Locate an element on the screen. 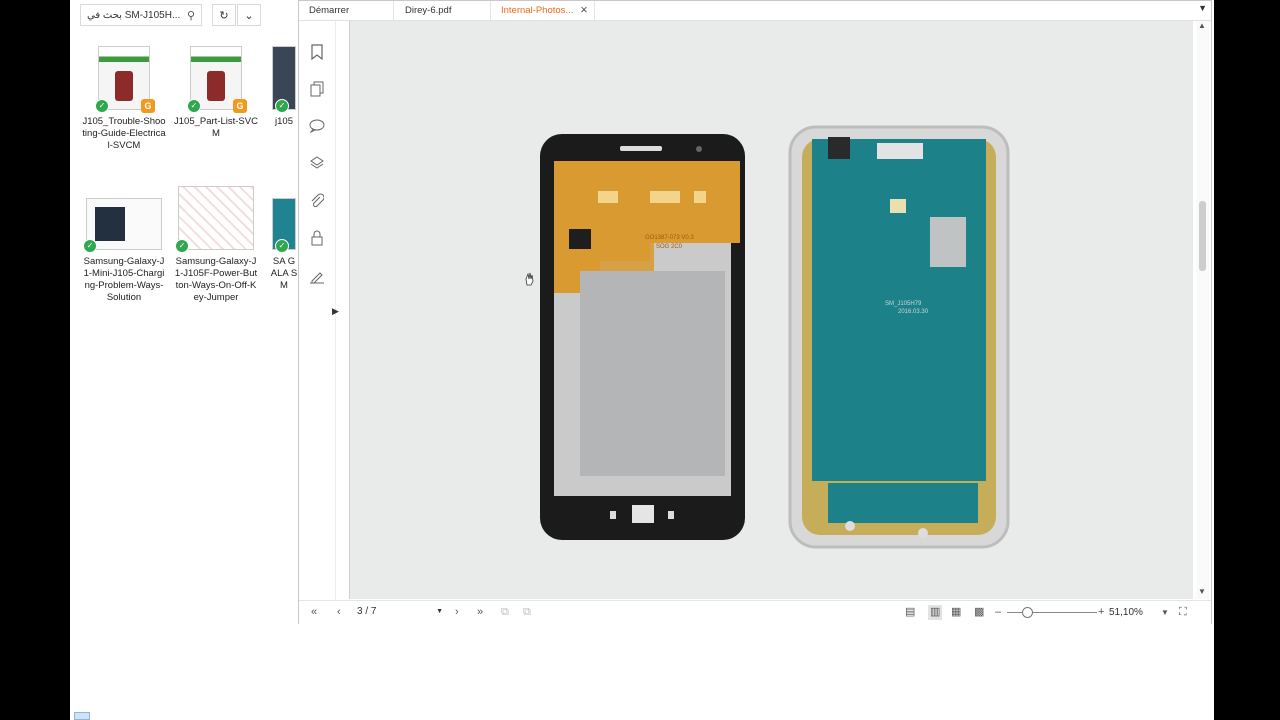  tab-list-dropdown-icon: ▼ is located at coordinates (1202, 8).